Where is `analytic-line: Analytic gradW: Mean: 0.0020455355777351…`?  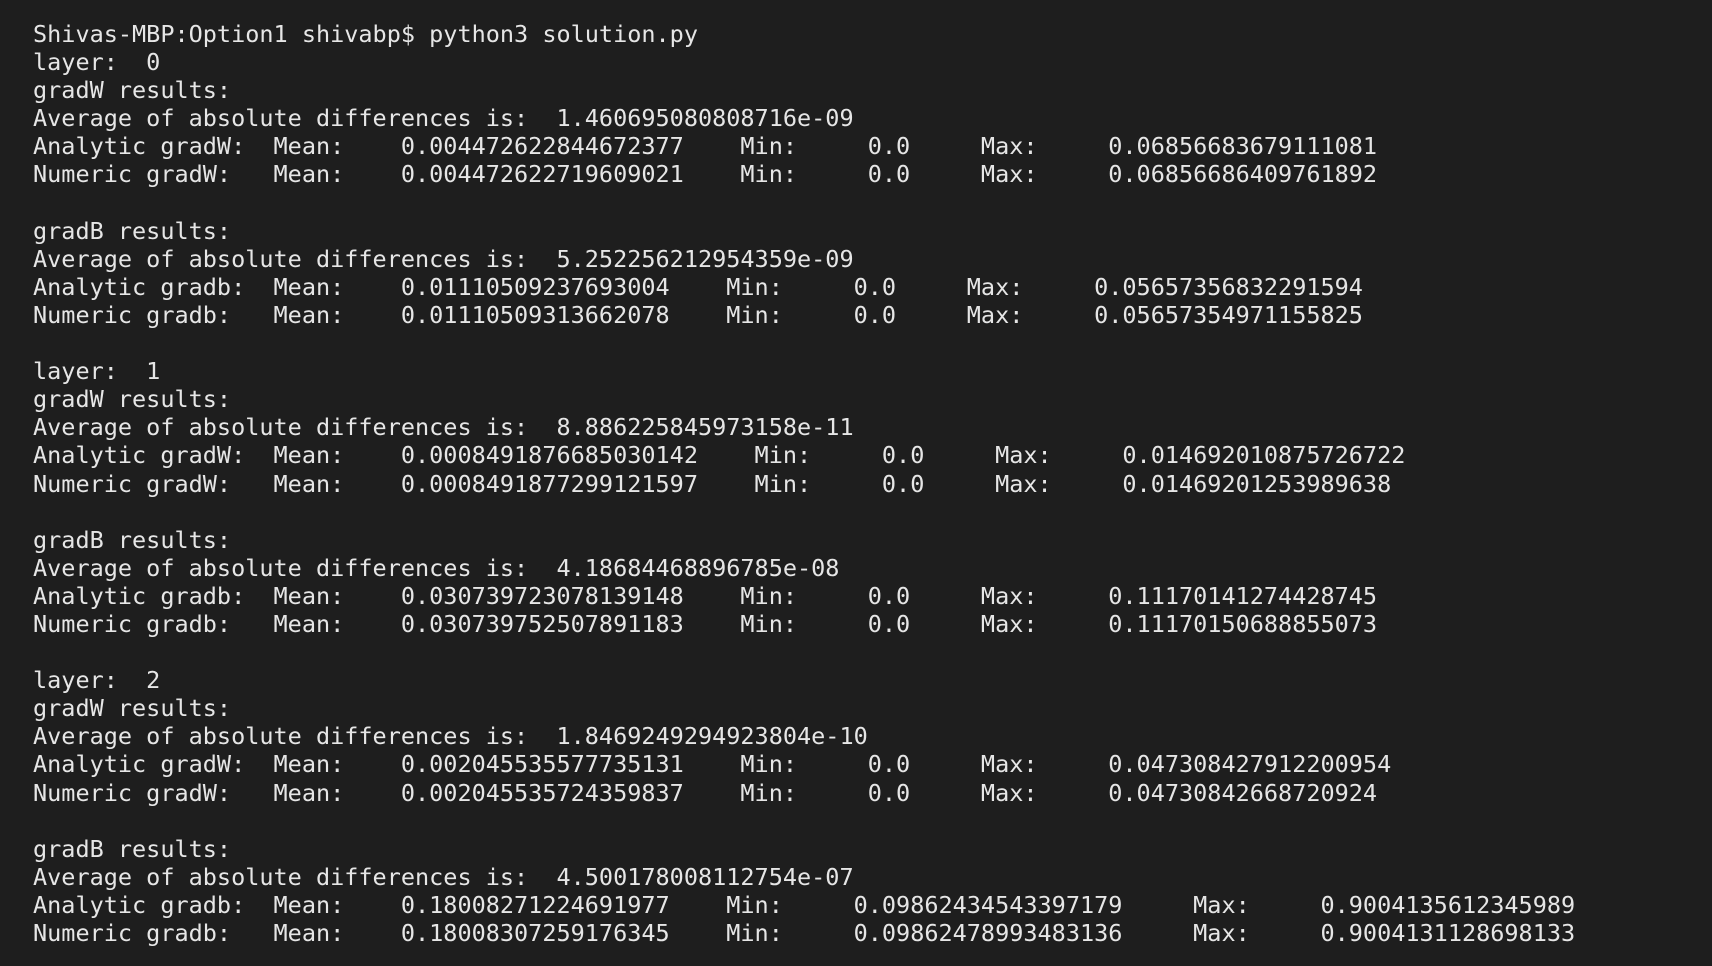
analytic-line: Analytic gradW: Mean: 0.0020455355777351… is located at coordinates (712, 764).